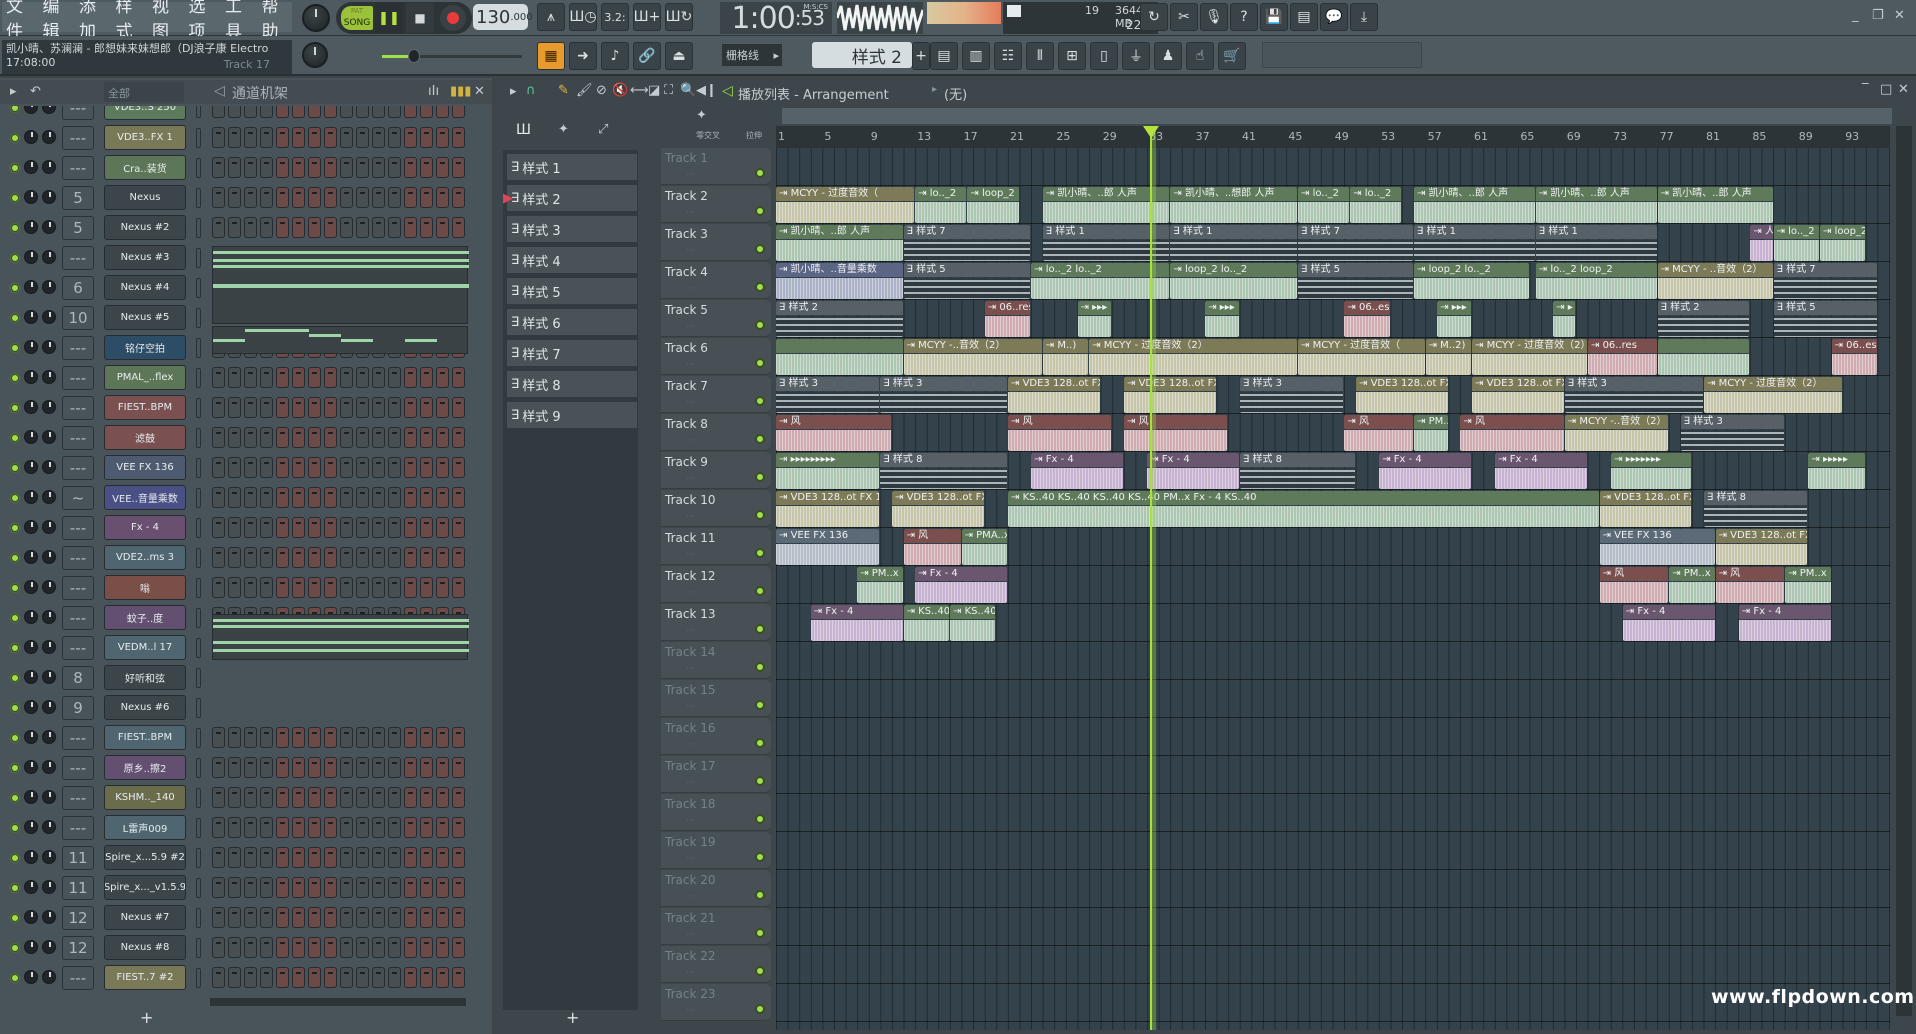  What do you see at coordinates (145, 887) in the screenshot?
I see `channel-name-button: Spire_x..._v1.5.9` at bounding box center [145, 887].